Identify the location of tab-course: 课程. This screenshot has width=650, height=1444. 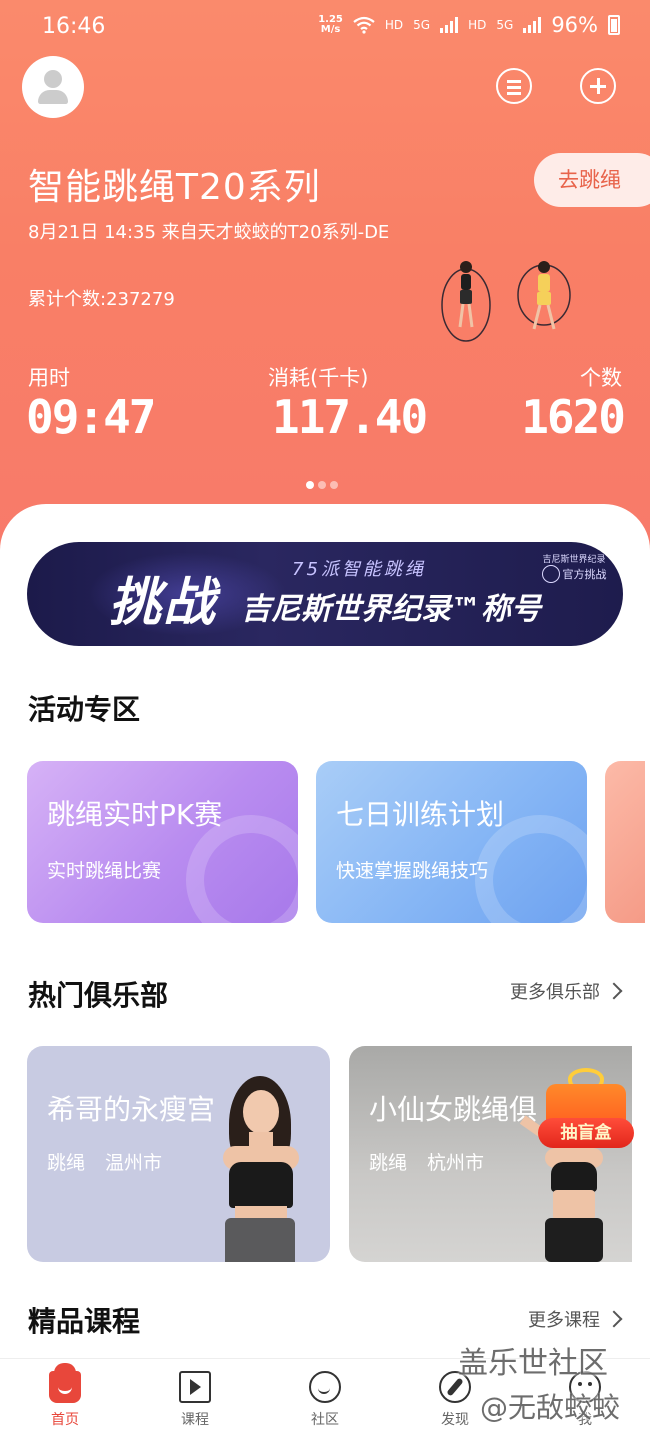
(195, 1400).